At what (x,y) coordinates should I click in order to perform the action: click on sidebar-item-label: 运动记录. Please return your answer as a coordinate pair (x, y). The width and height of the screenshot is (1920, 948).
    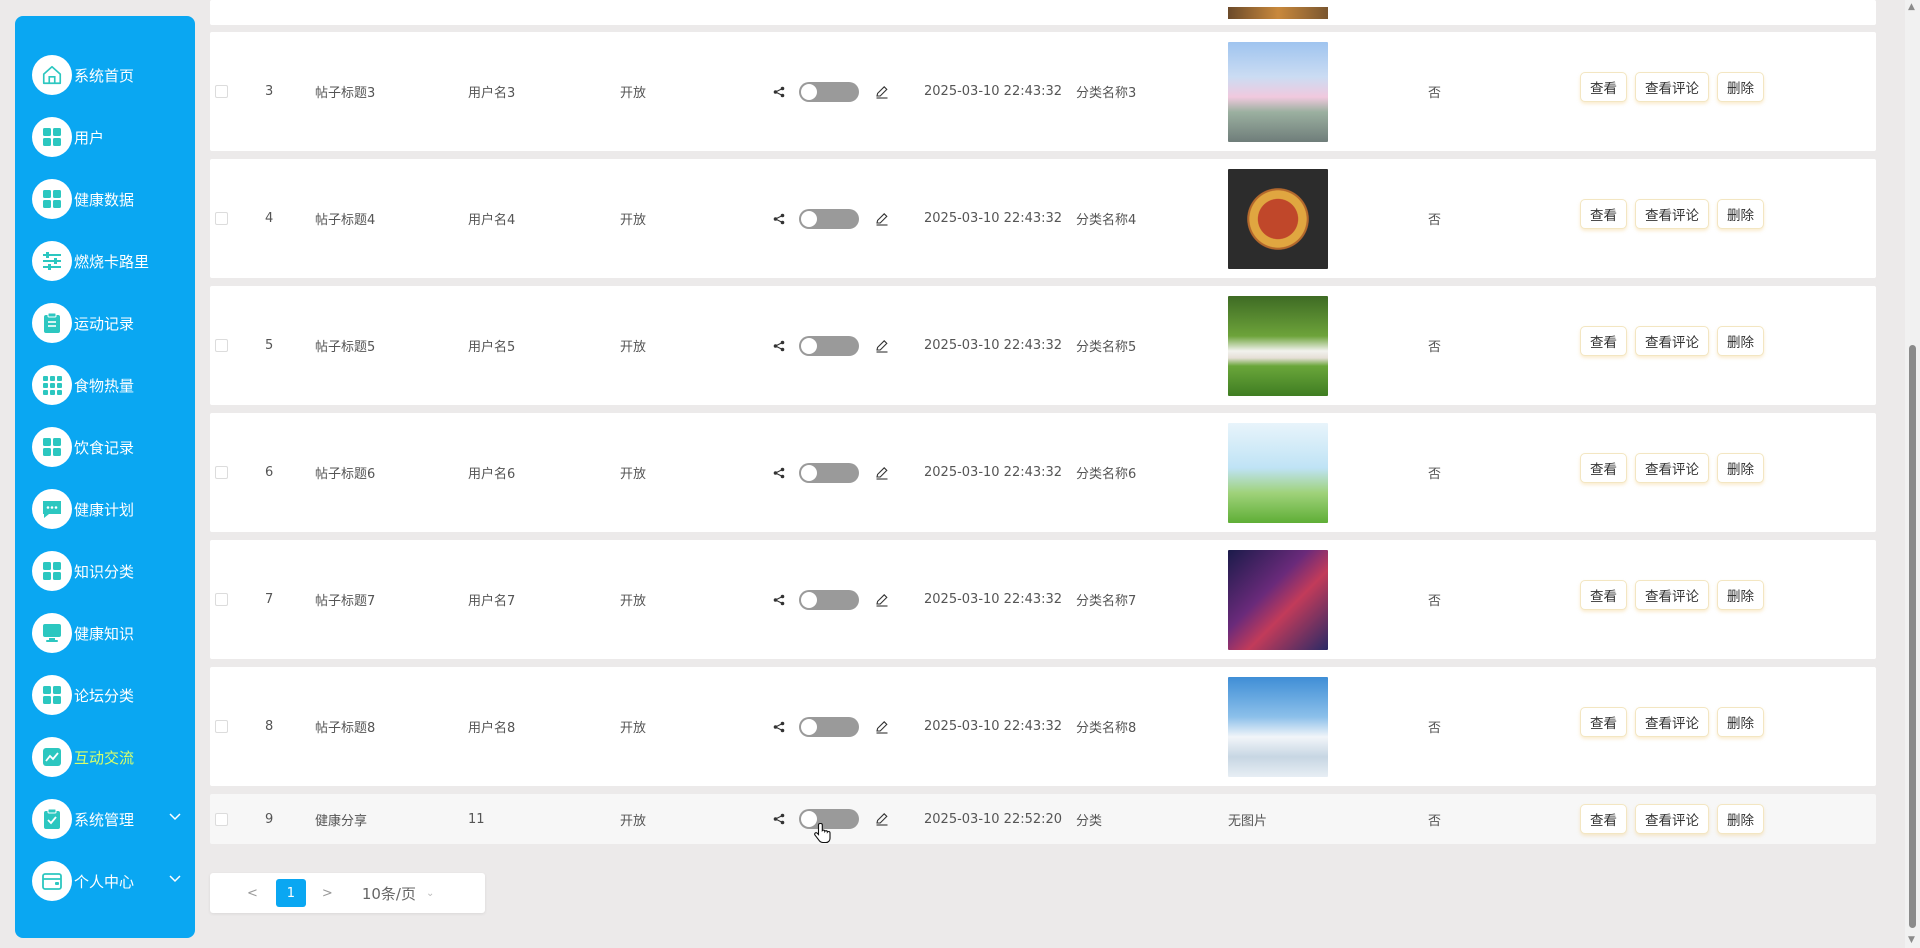
    Looking at the image, I should click on (104, 323).